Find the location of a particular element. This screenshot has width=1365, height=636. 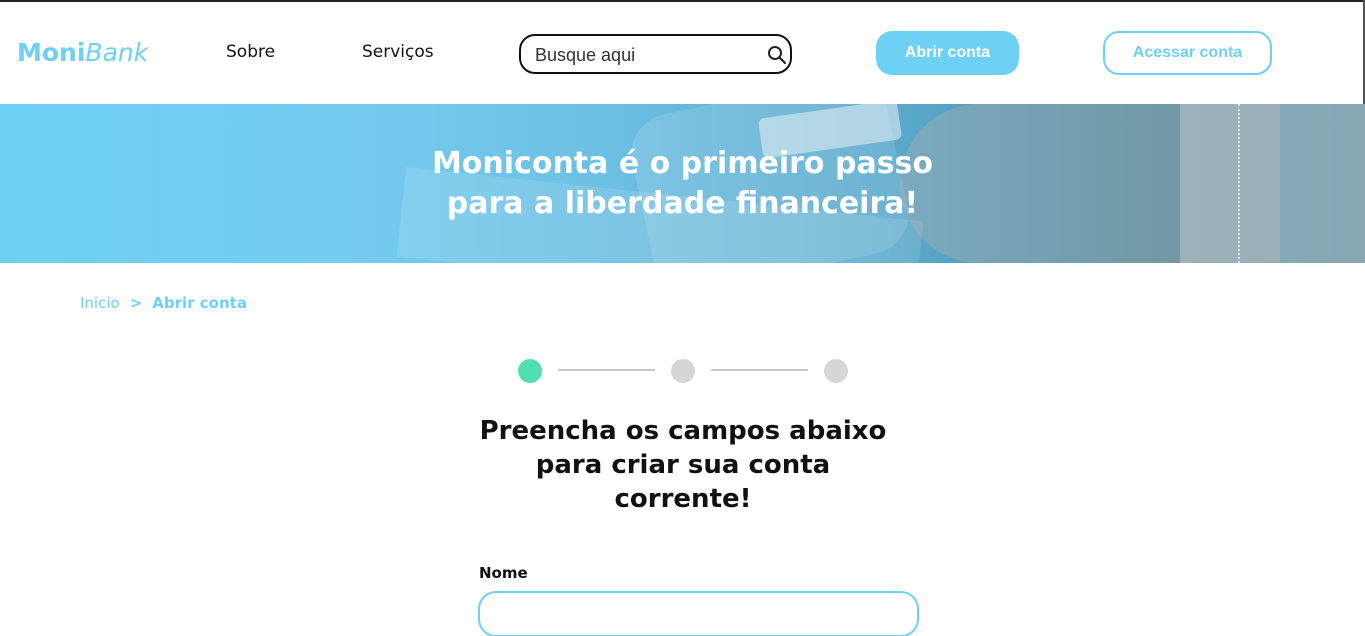

name-input is located at coordinates (698, 613).